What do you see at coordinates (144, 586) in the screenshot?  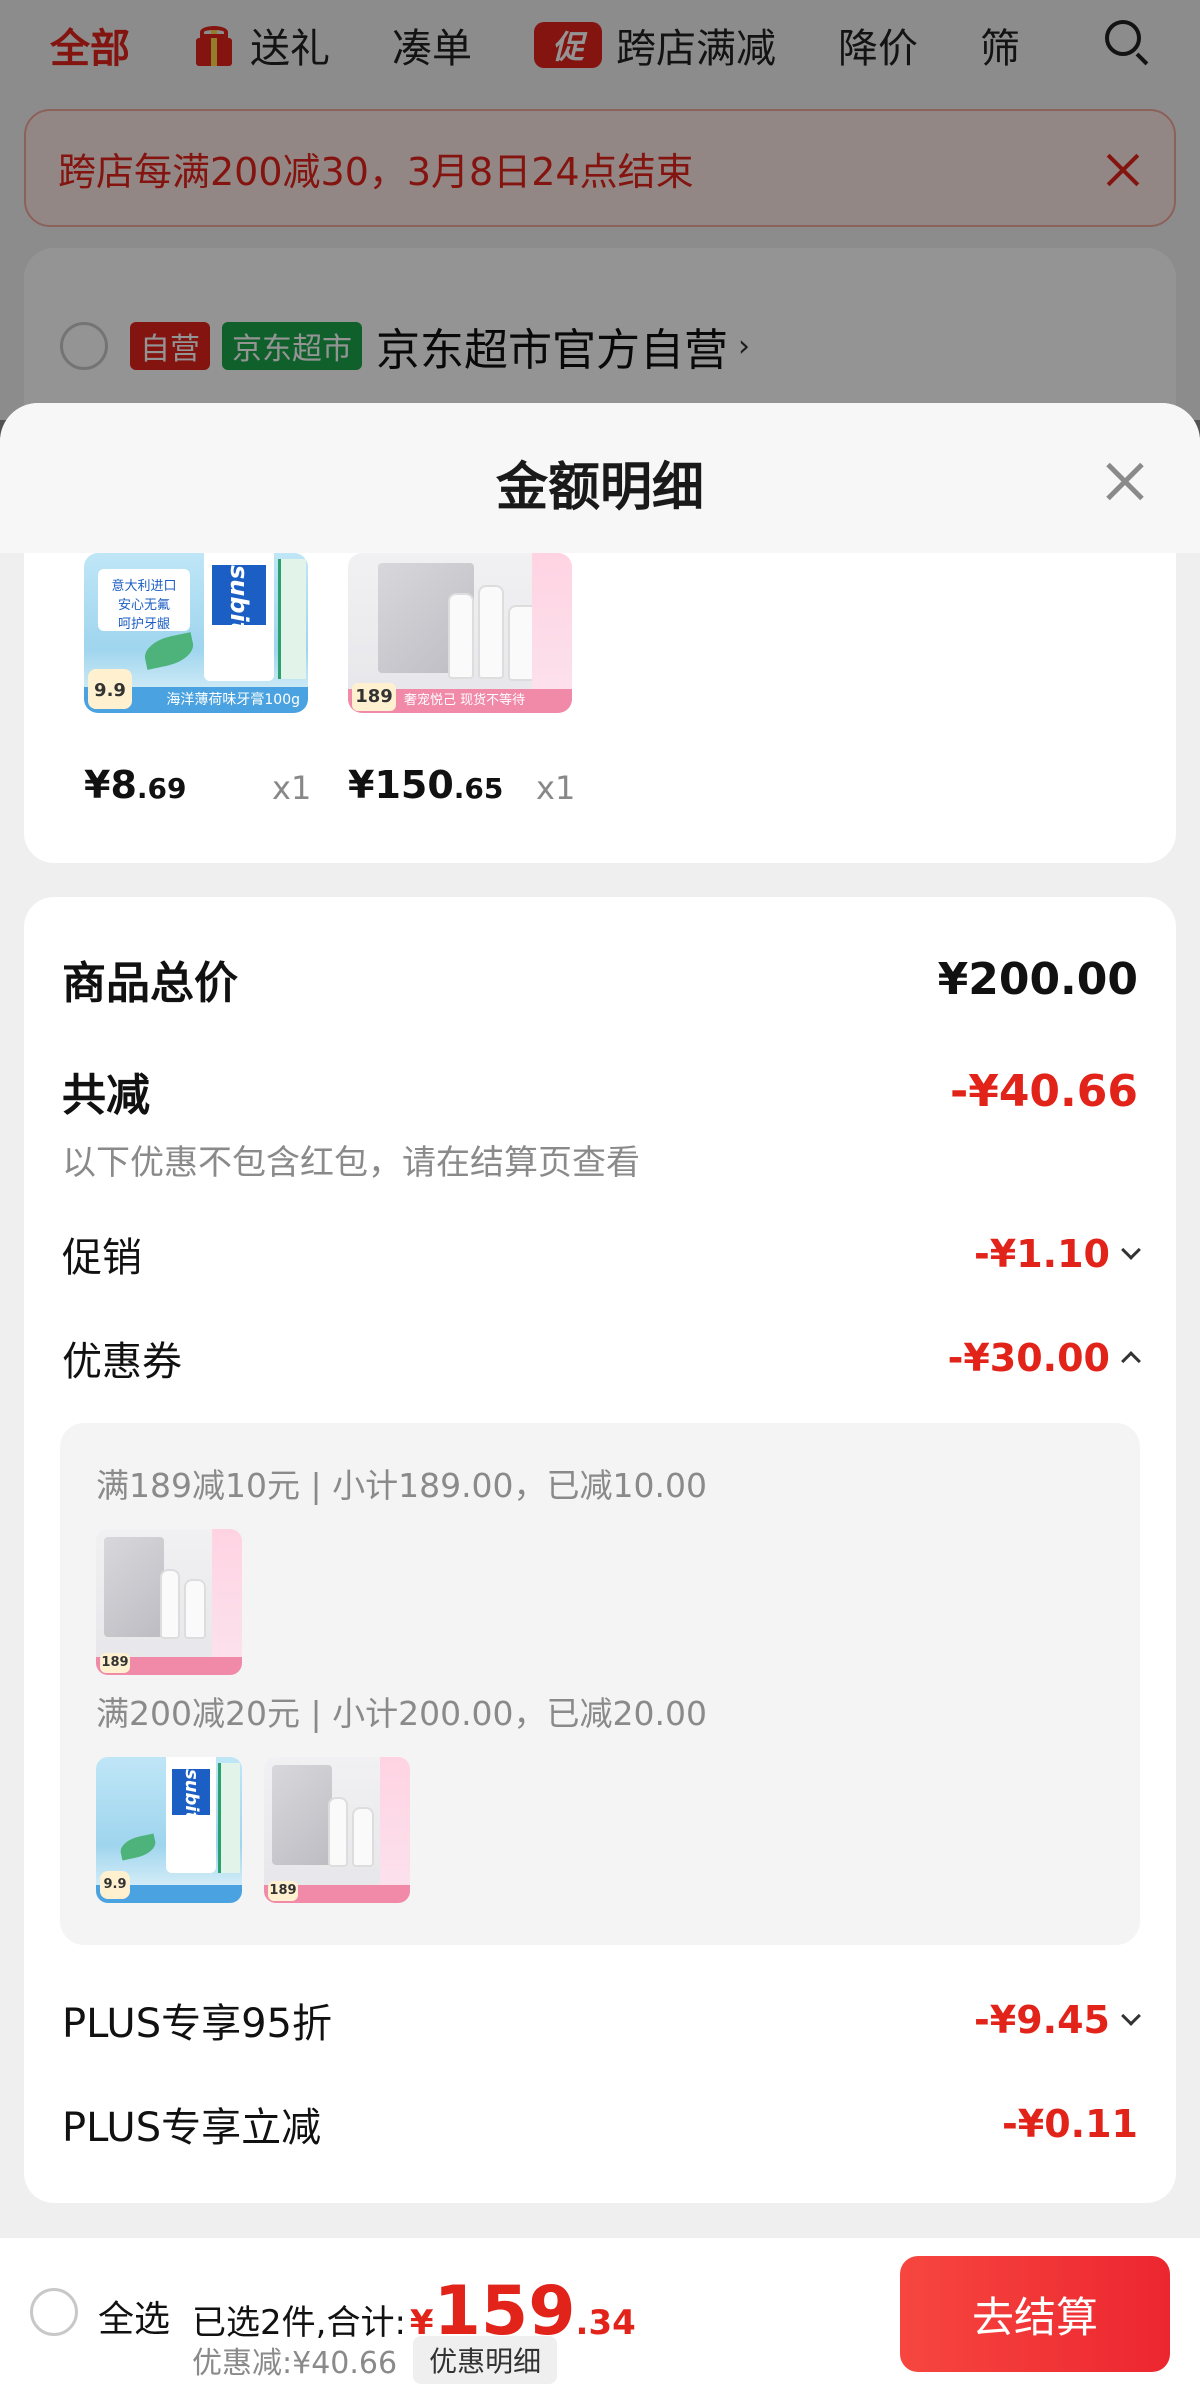 I see `product-label: 意大利进口` at bounding box center [144, 586].